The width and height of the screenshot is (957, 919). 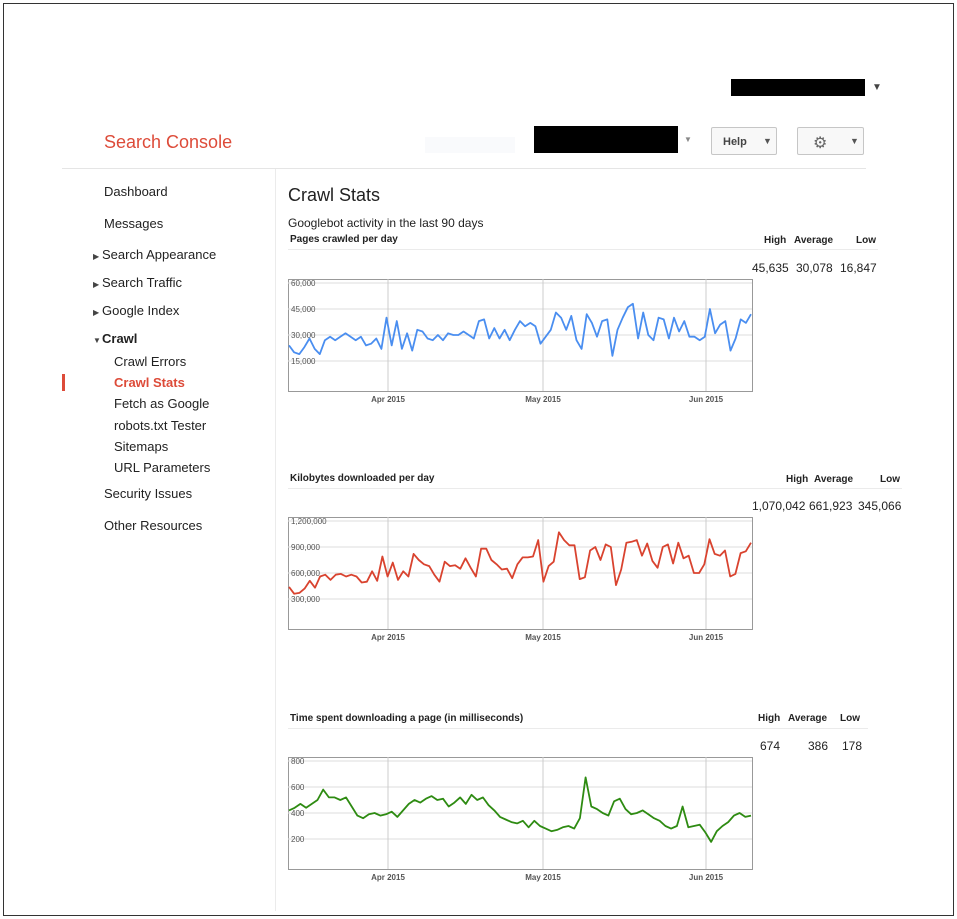 I want to click on sidebar-item-messages: Messages, so click(x=133, y=223).